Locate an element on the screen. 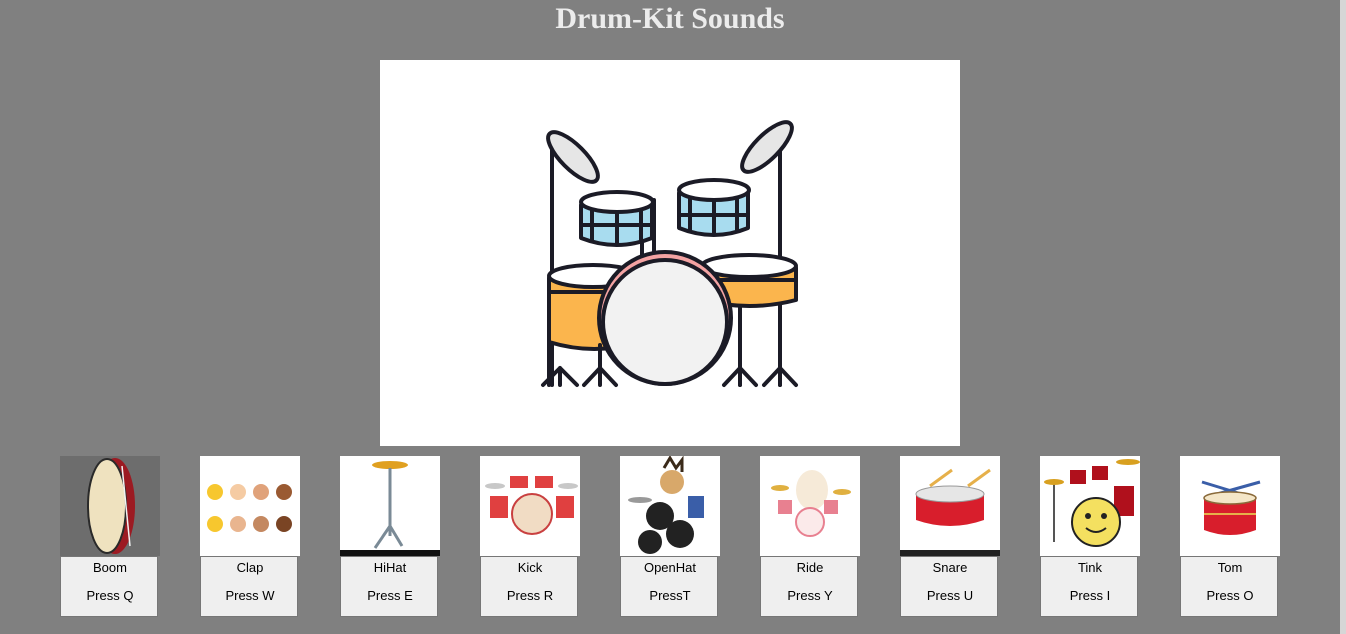 The width and height of the screenshot is (1346, 634). ride-drum-kit-icon is located at coordinates (810, 506).